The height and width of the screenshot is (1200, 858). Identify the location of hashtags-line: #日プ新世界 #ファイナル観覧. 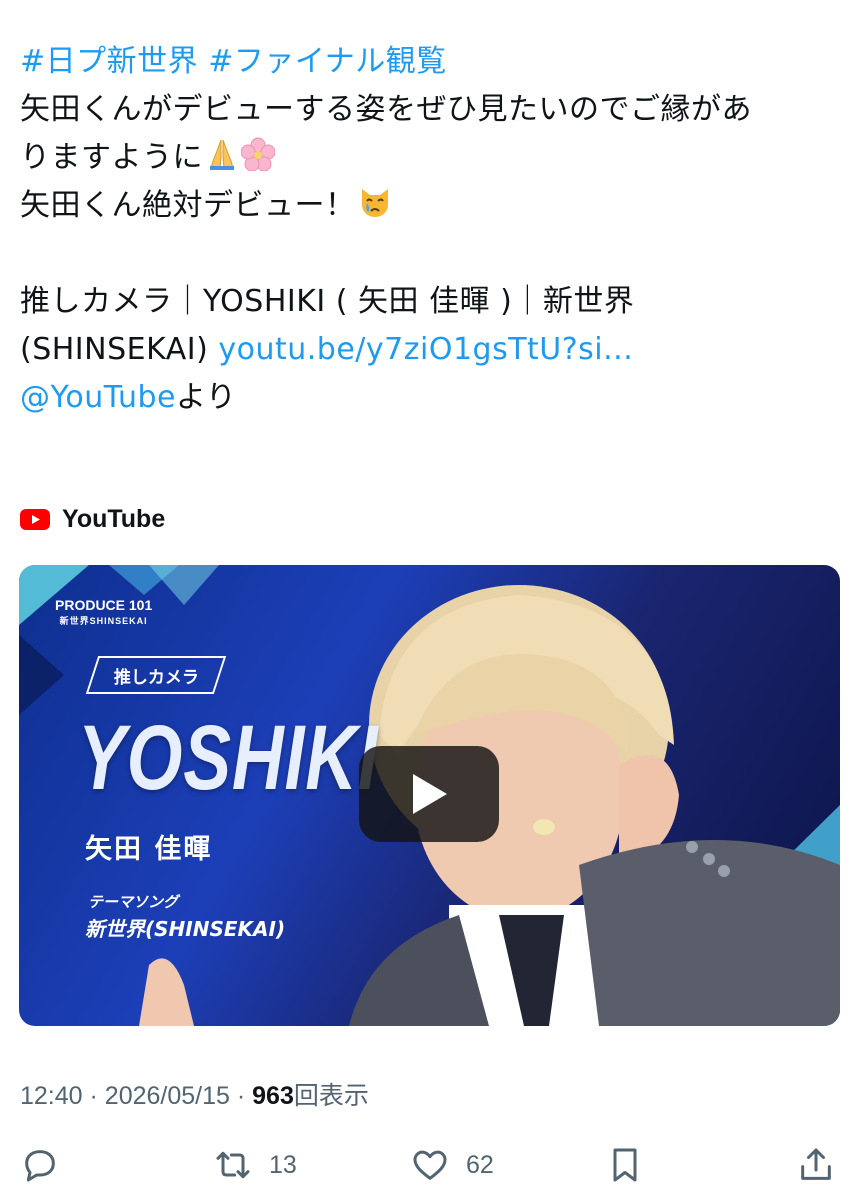
(430, 62).